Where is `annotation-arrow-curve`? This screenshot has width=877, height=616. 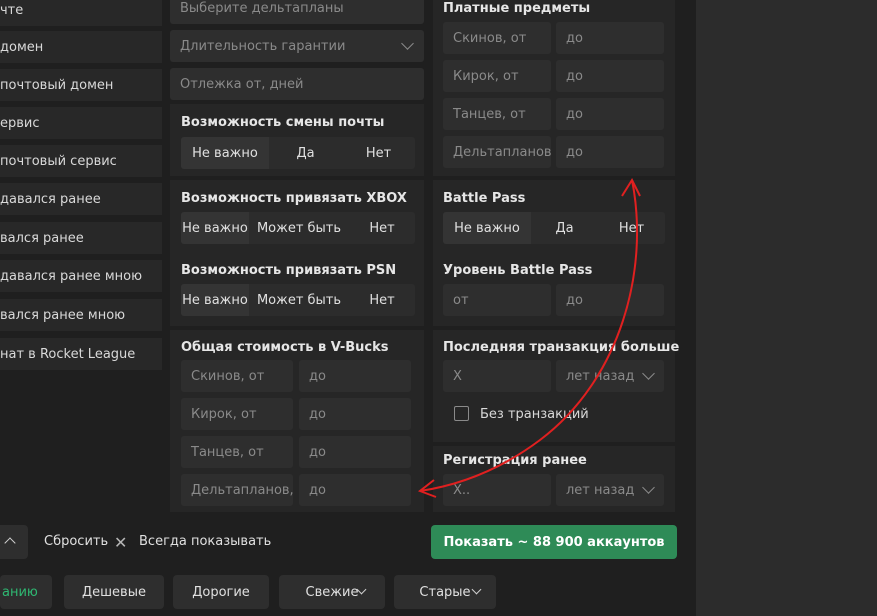 annotation-arrow-curve is located at coordinates (528, 335).